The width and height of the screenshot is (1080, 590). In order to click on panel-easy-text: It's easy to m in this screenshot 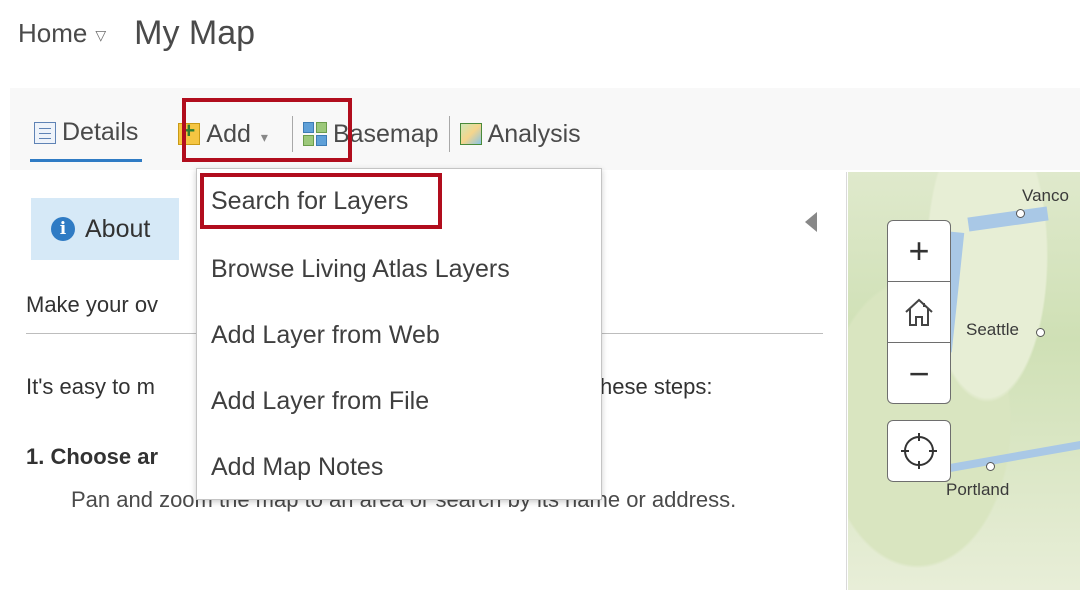, I will do `click(90, 386)`.